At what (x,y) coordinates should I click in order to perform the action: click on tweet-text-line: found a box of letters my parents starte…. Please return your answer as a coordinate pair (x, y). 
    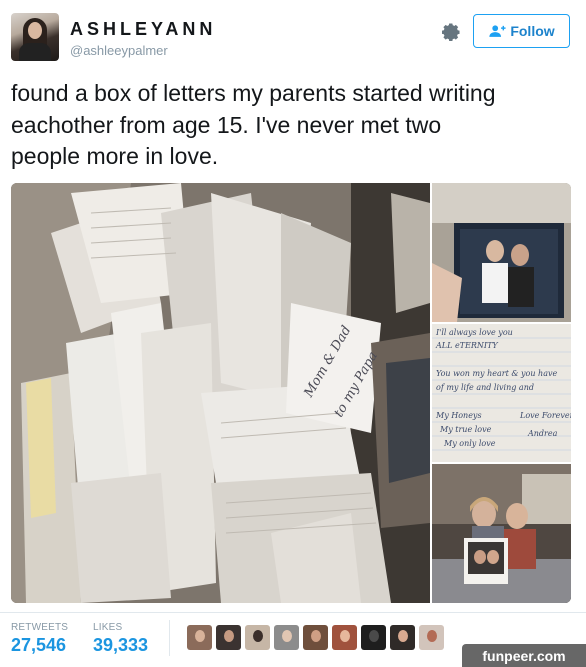
    Looking at the image, I should click on (253, 93).